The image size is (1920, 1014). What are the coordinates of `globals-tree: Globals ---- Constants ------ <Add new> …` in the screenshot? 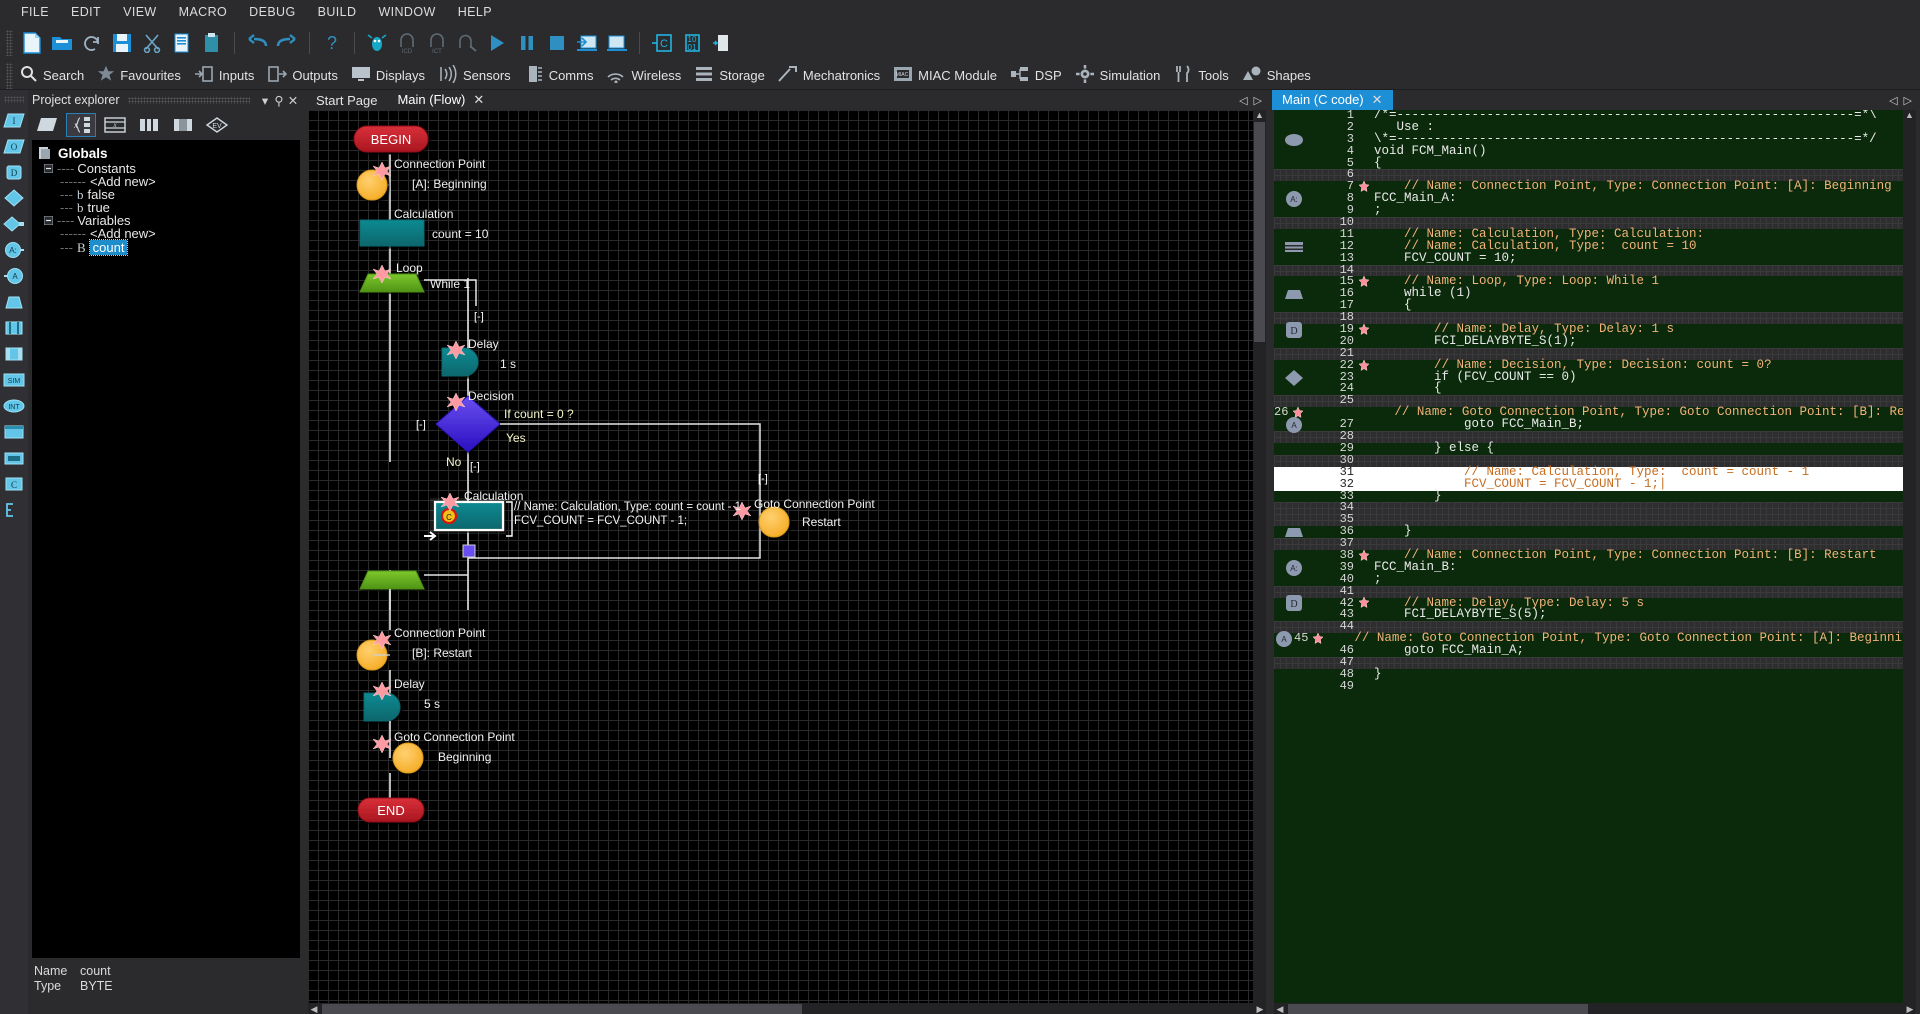 It's located at (166, 549).